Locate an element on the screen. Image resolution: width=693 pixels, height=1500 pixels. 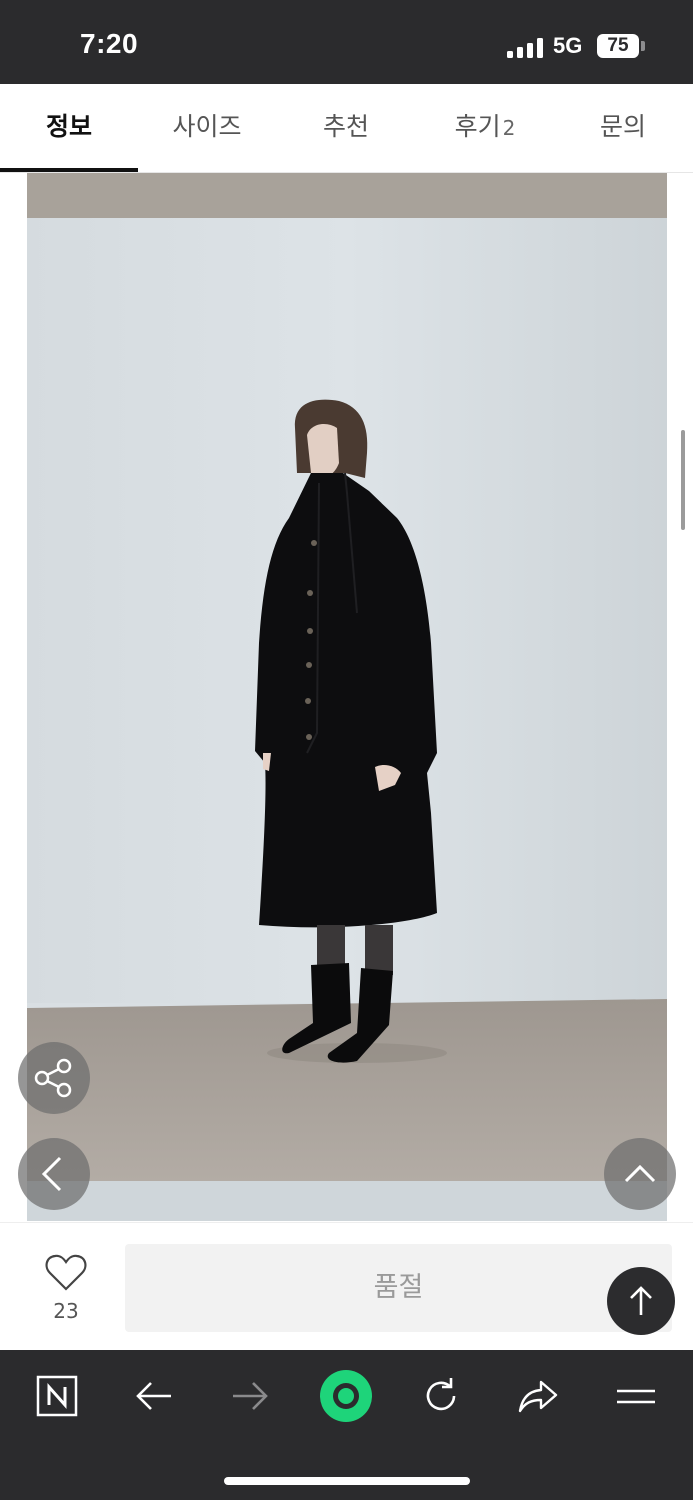
purchase-bar: 23 품절 is located at coordinates (346, 1286).